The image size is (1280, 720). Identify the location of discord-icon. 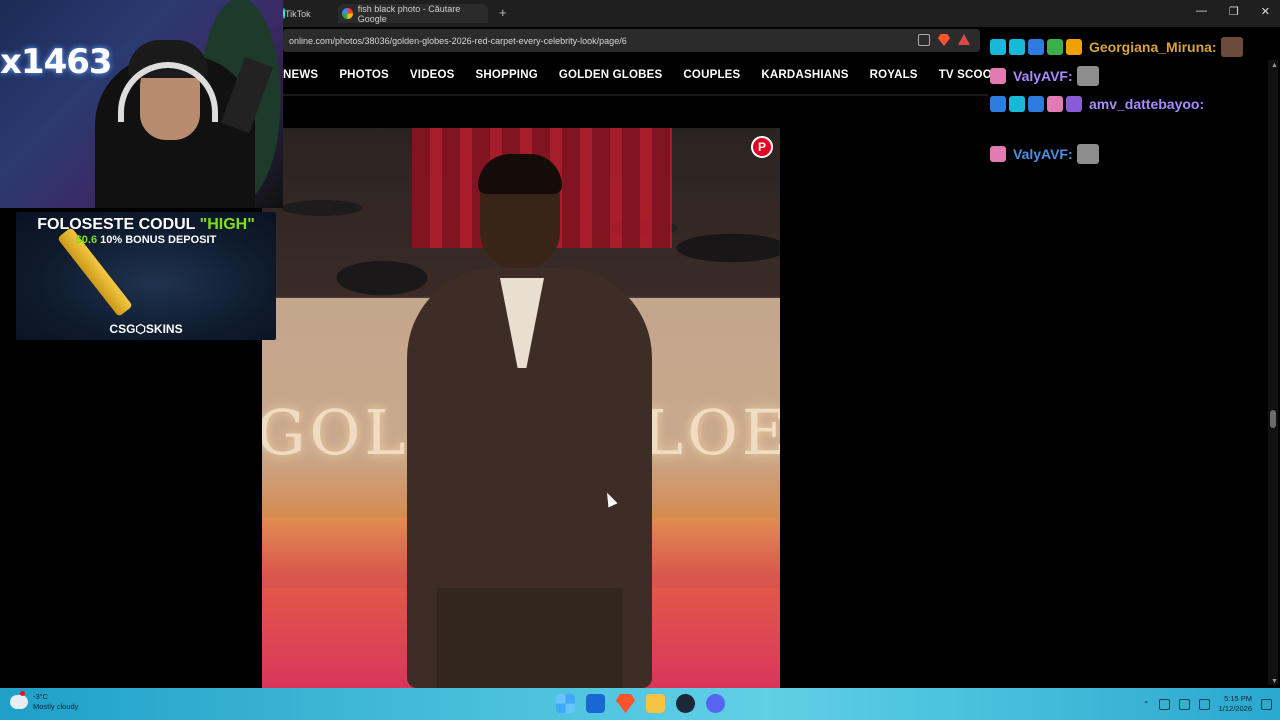
(715, 703).